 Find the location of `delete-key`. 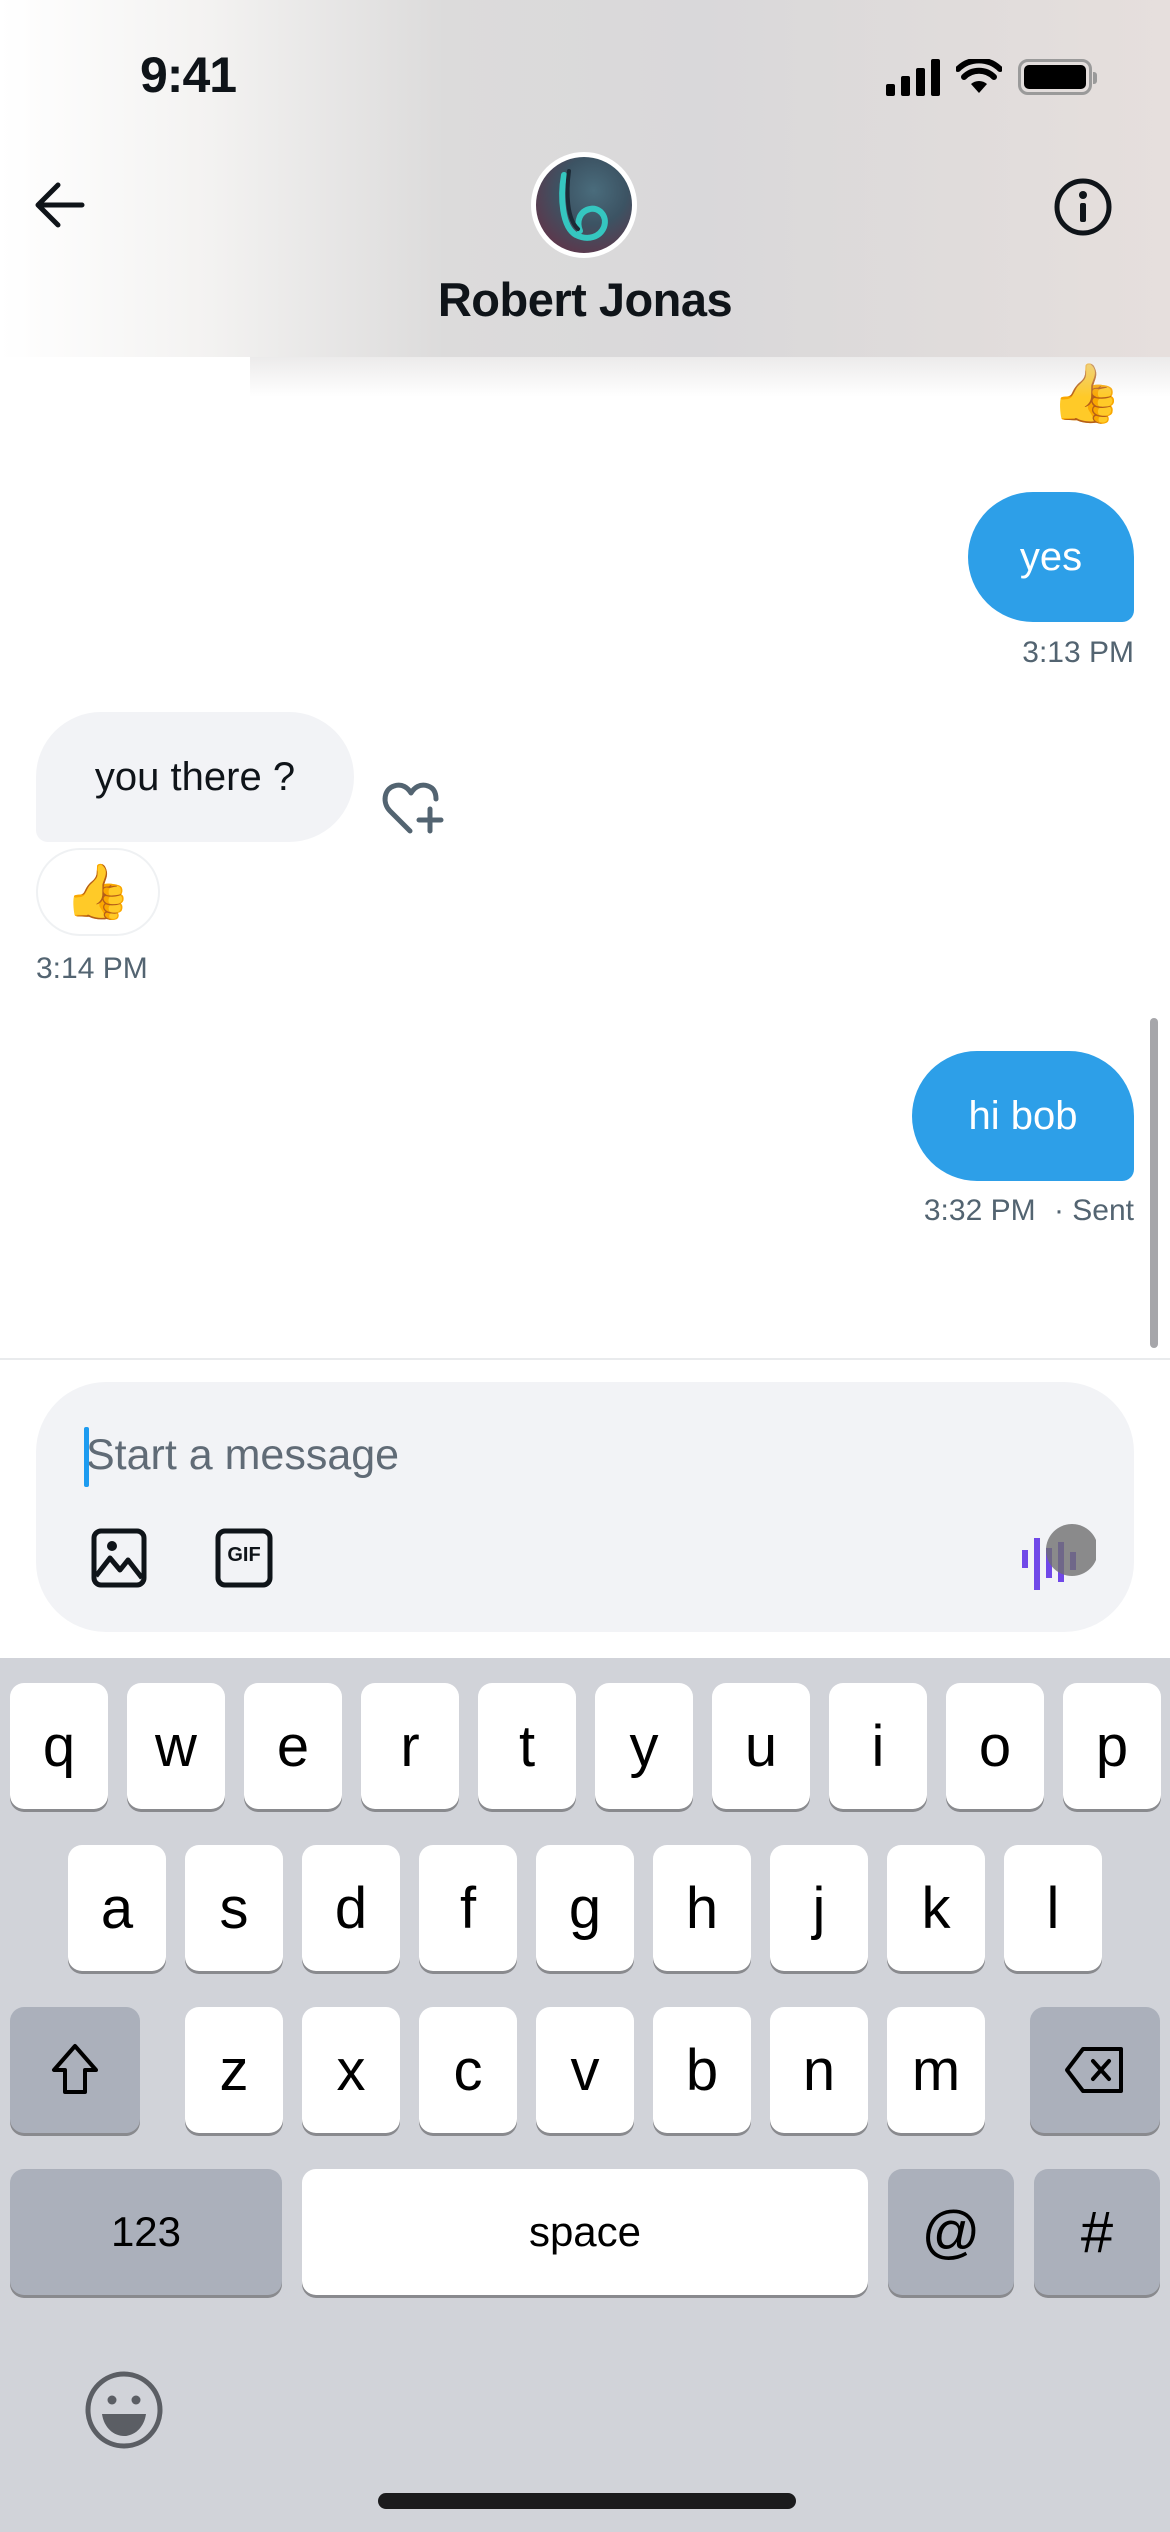

delete-key is located at coordinates (1095, 2070).